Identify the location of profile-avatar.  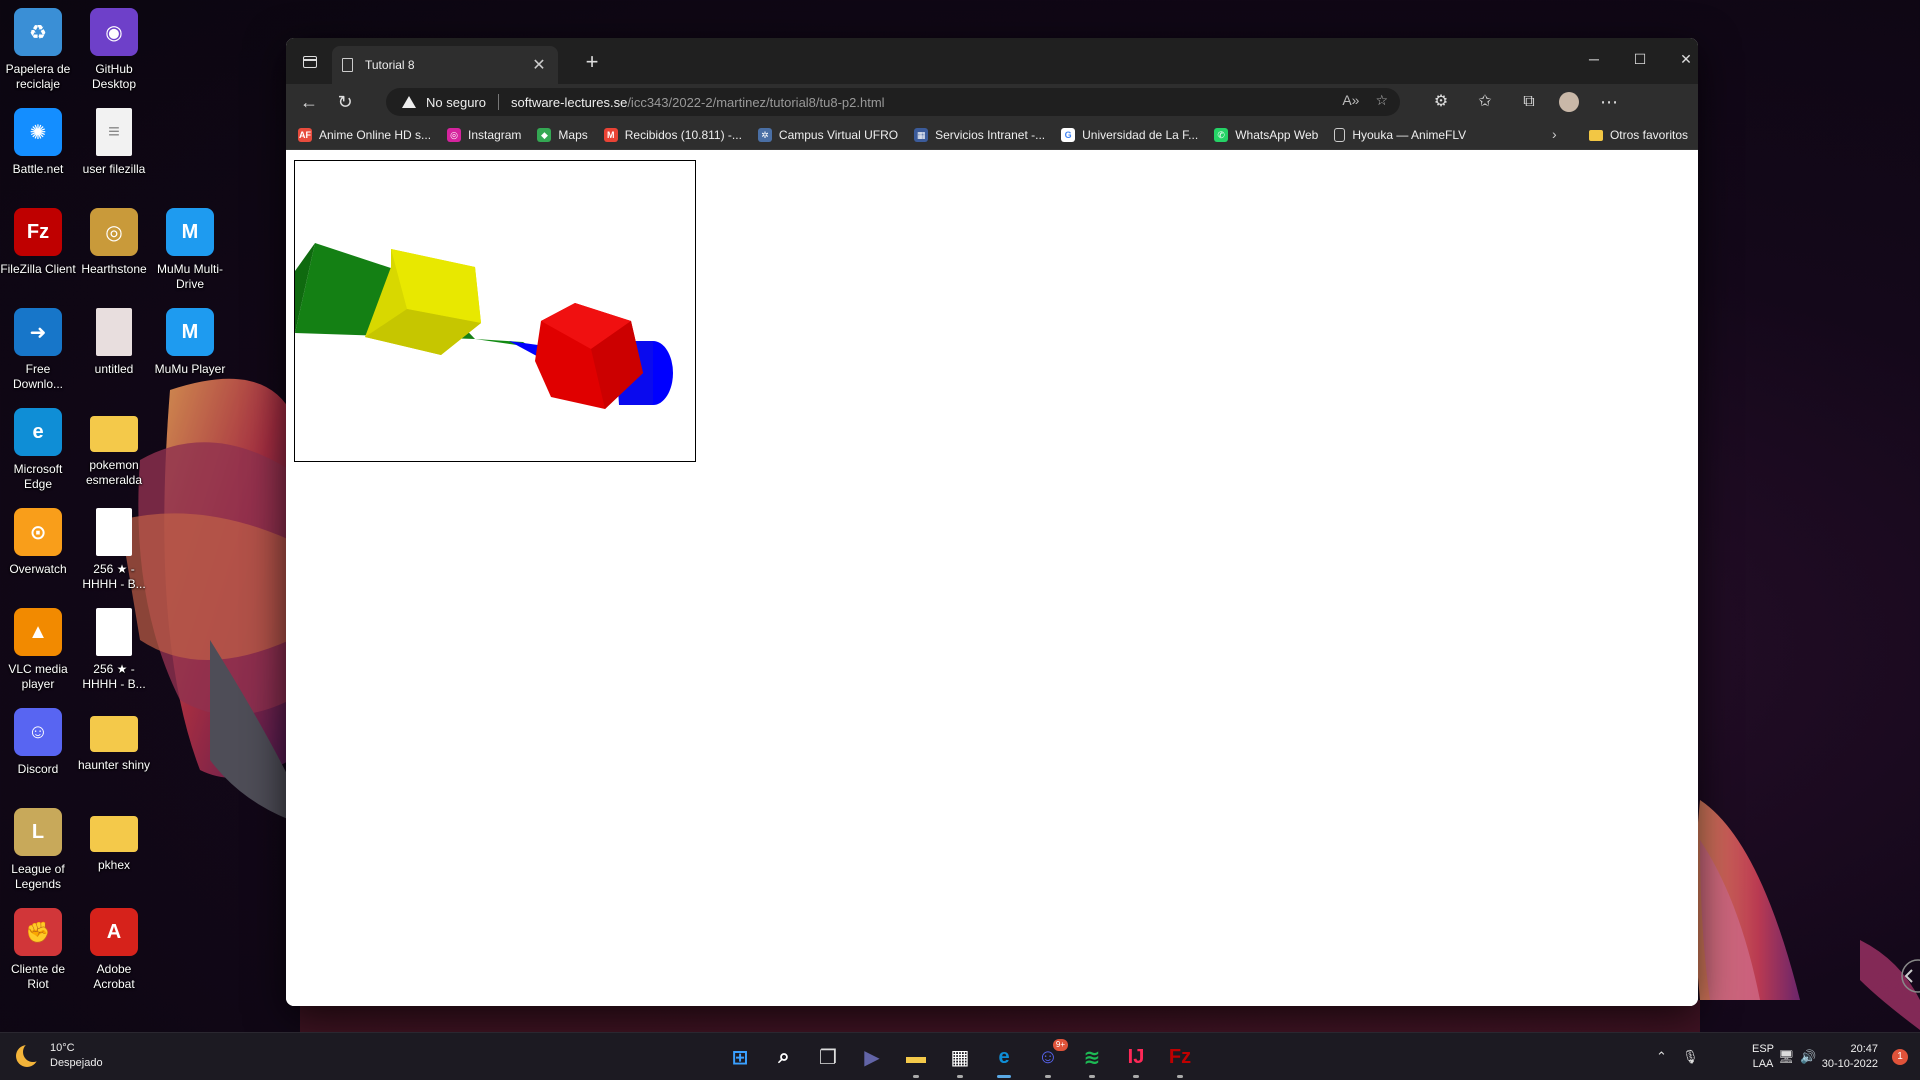
(1569, 102).